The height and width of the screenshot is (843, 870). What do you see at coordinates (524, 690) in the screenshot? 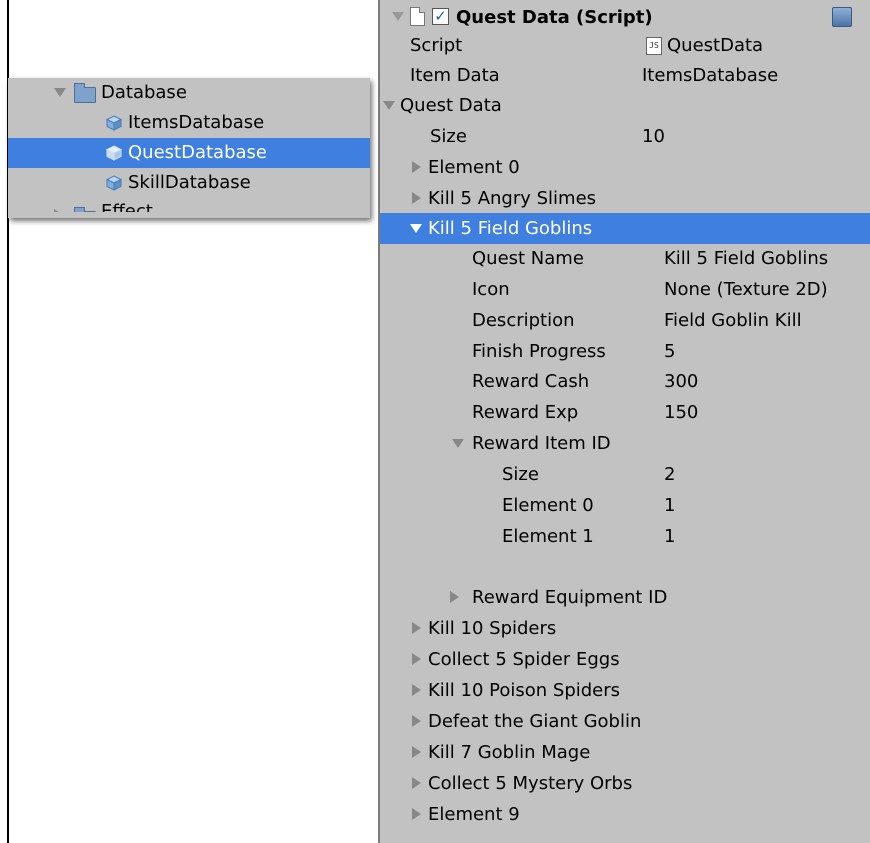
I see `element-label: Kill 10 Poison Spiders` at bounding box center [524, 690].